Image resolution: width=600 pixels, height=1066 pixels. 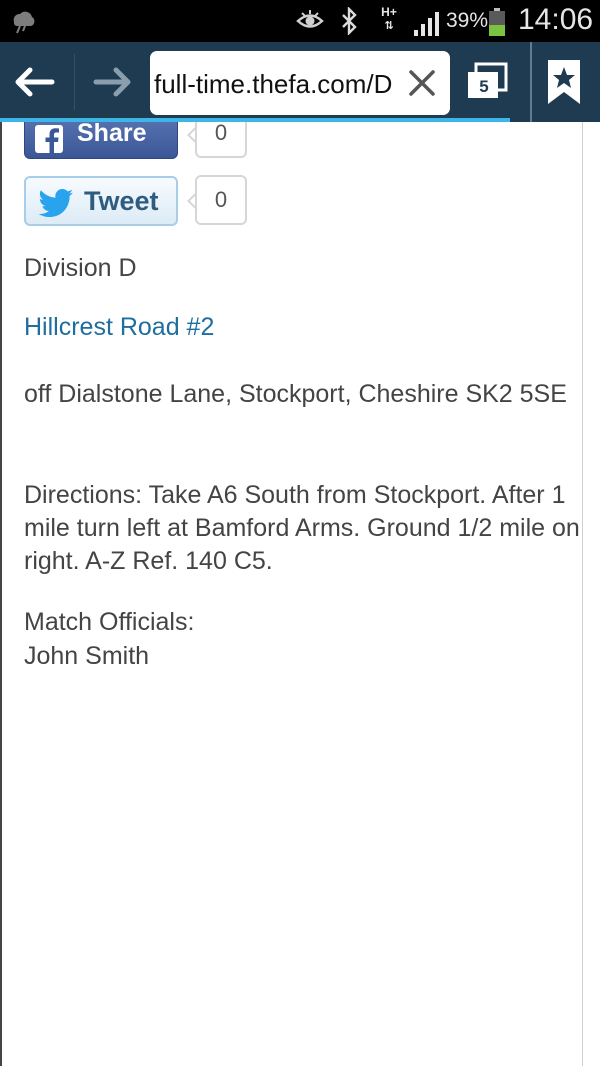 What do you see at coordinates (221, 140) in the screenshot?
I see `share-count: 0` at bounding box center [221, 140].